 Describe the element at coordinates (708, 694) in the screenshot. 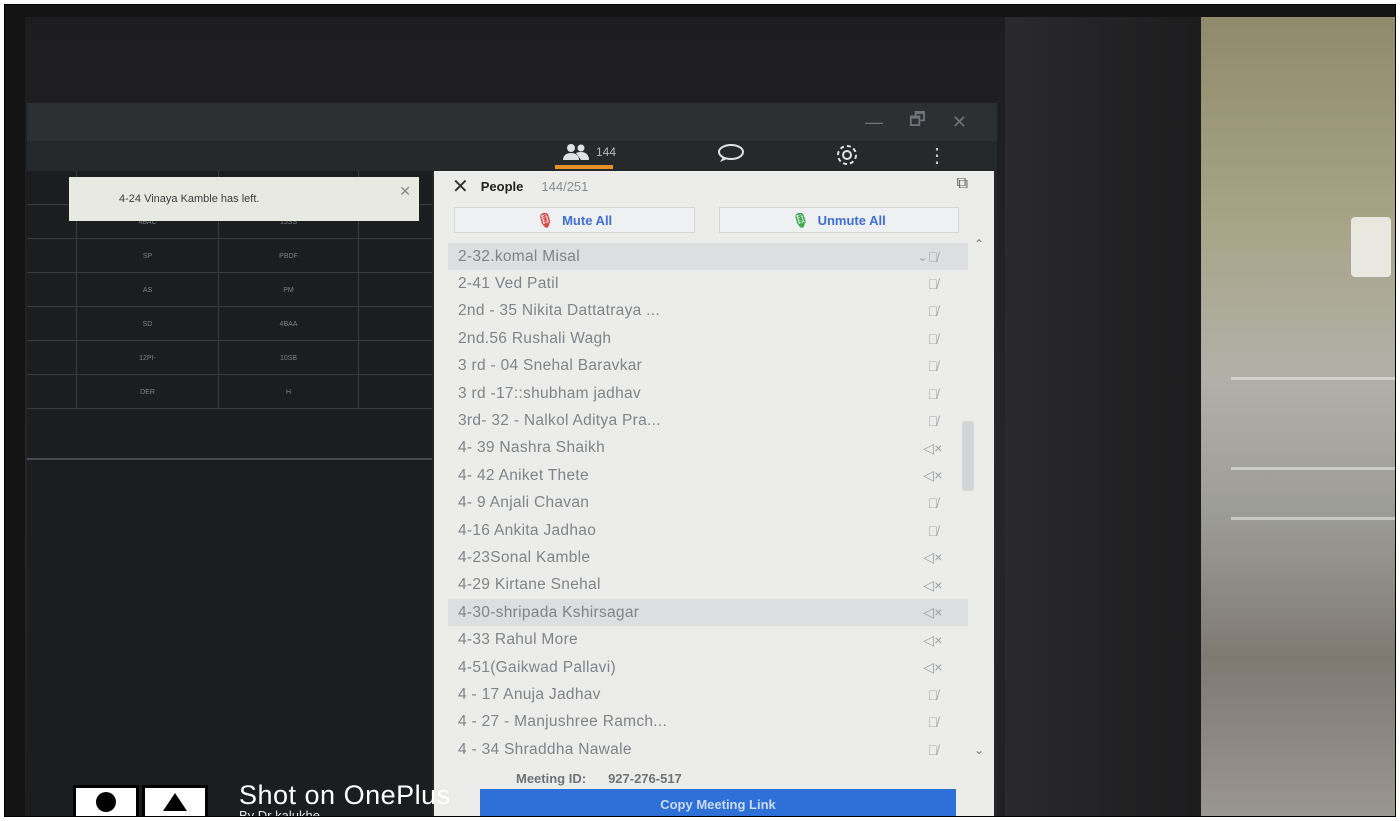

I see `participant-row: 4 - 17 Anuja Jadhav 🎙̸` at that location.